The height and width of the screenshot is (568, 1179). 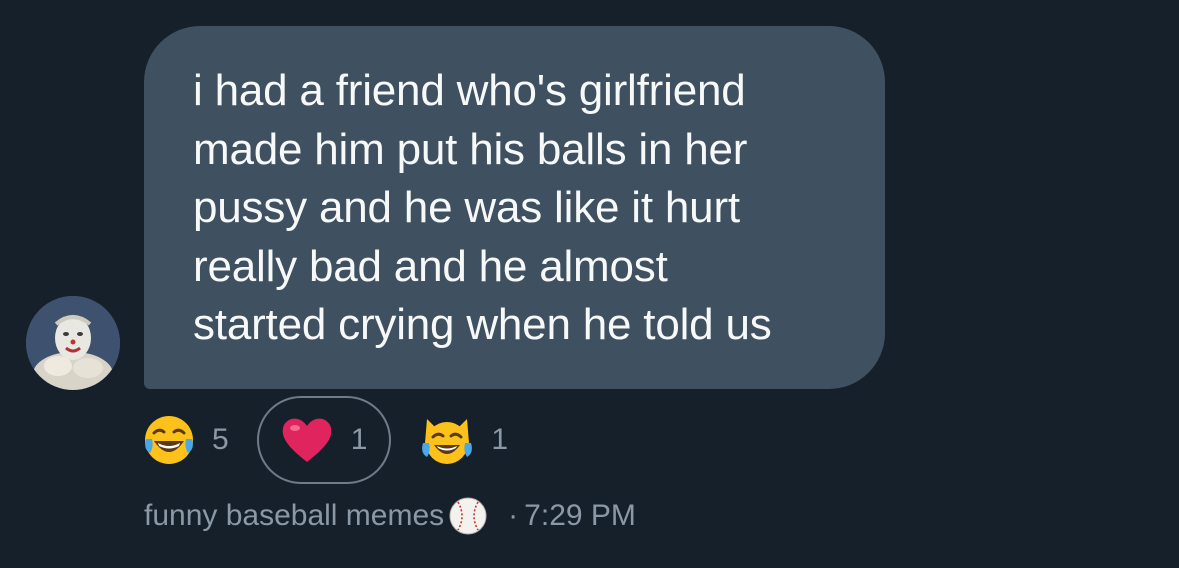 What do you see at coordinates (169, 440) in the screenshot?
I see `face-with-tears-of-joy-icon` at bounding box center [169, 440].